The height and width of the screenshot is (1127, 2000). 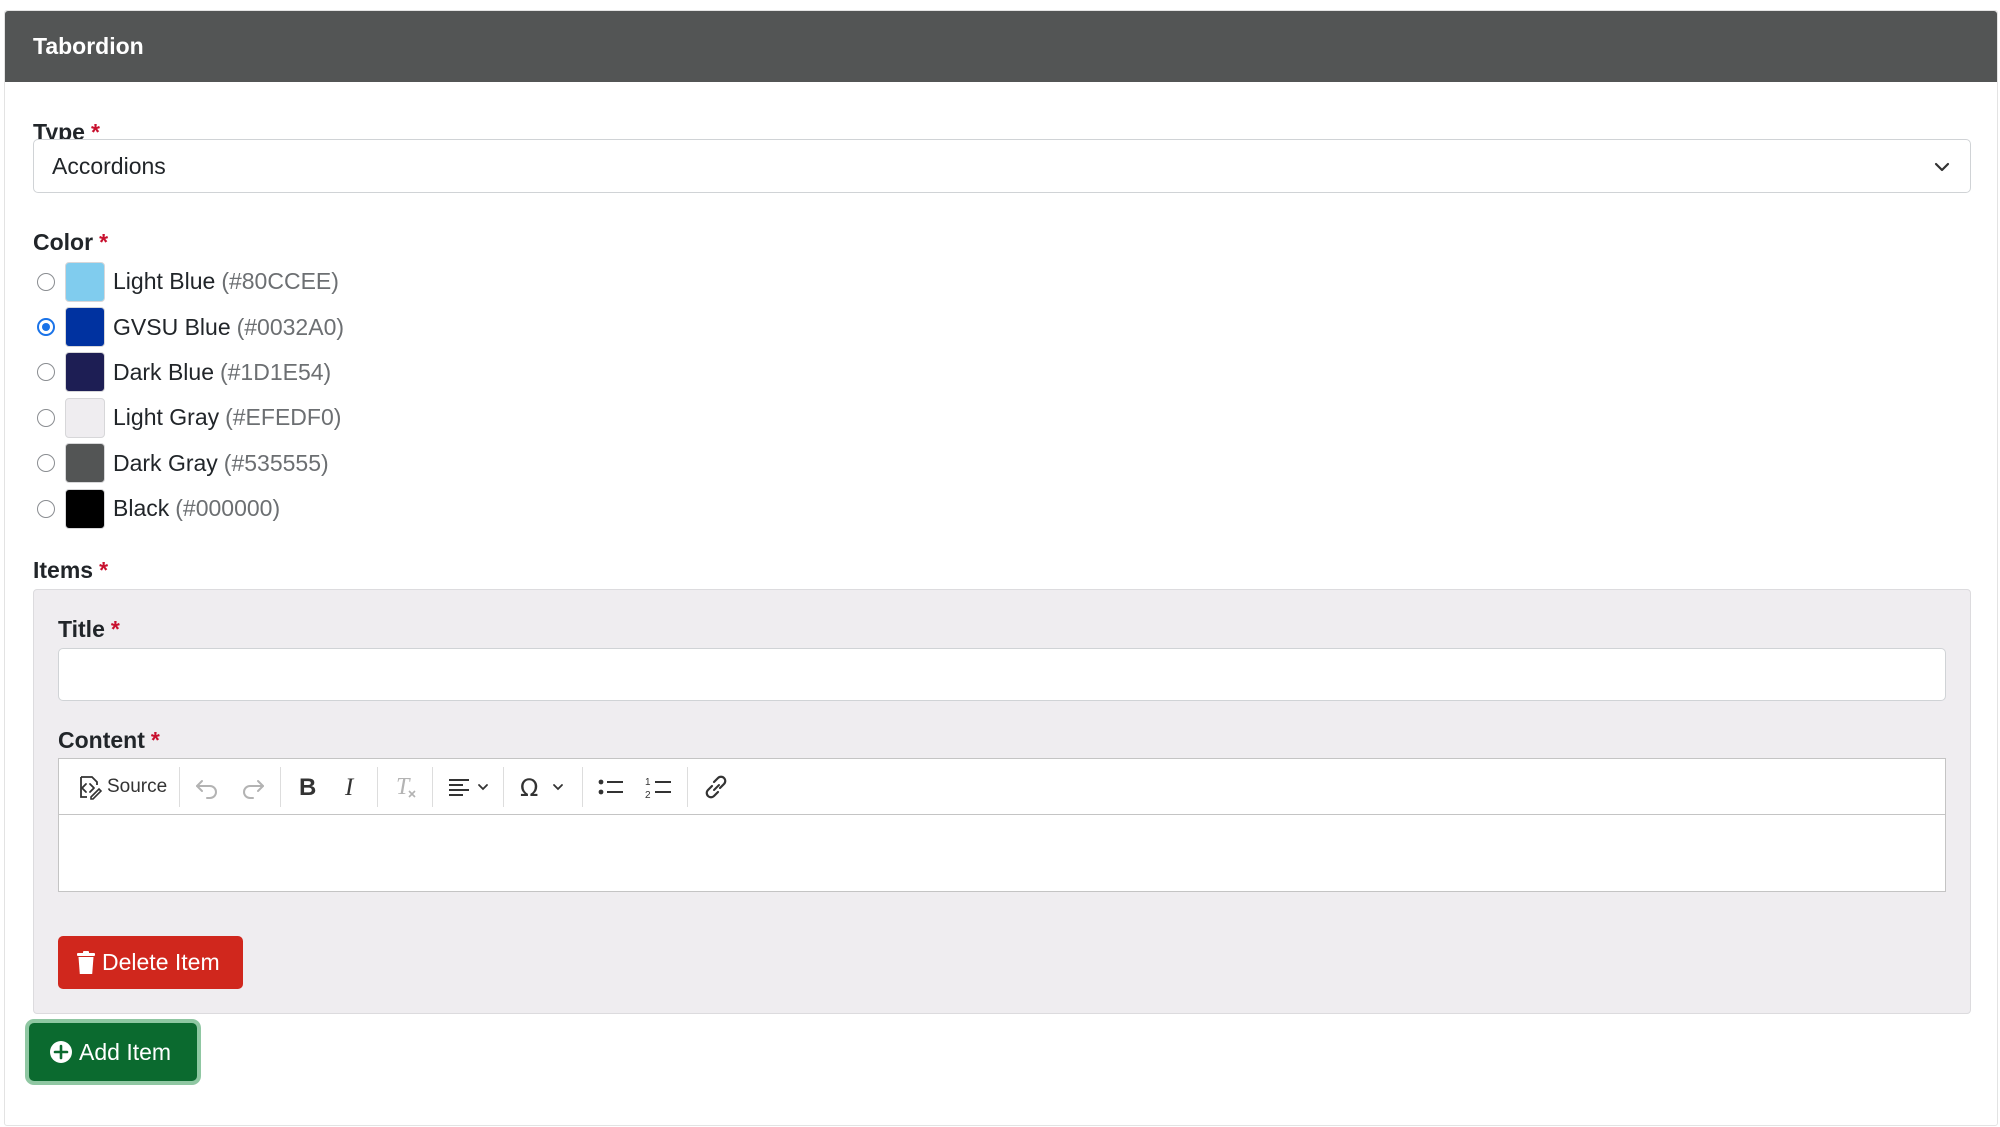 I want to click on radio-dark-blue, so click(x=46, y=372).